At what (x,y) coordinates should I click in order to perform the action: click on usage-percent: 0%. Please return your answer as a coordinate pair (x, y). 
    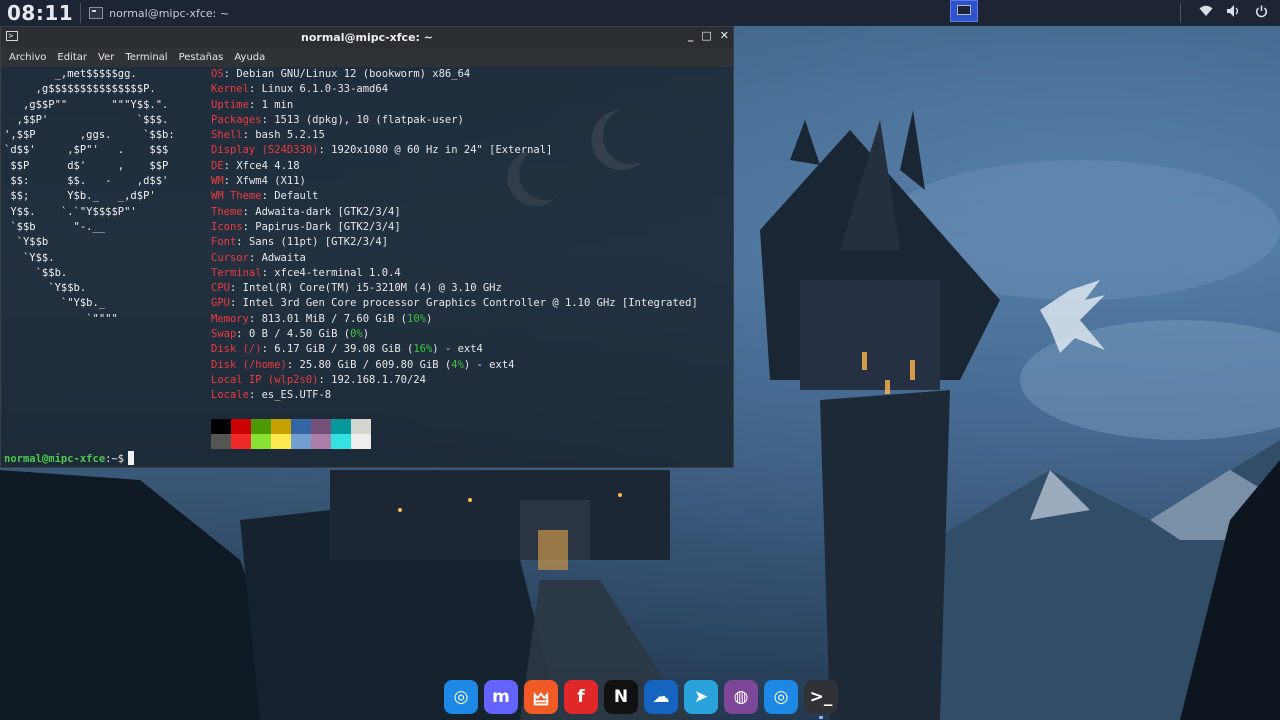
    Looking at the image, I should click on (356, 334).